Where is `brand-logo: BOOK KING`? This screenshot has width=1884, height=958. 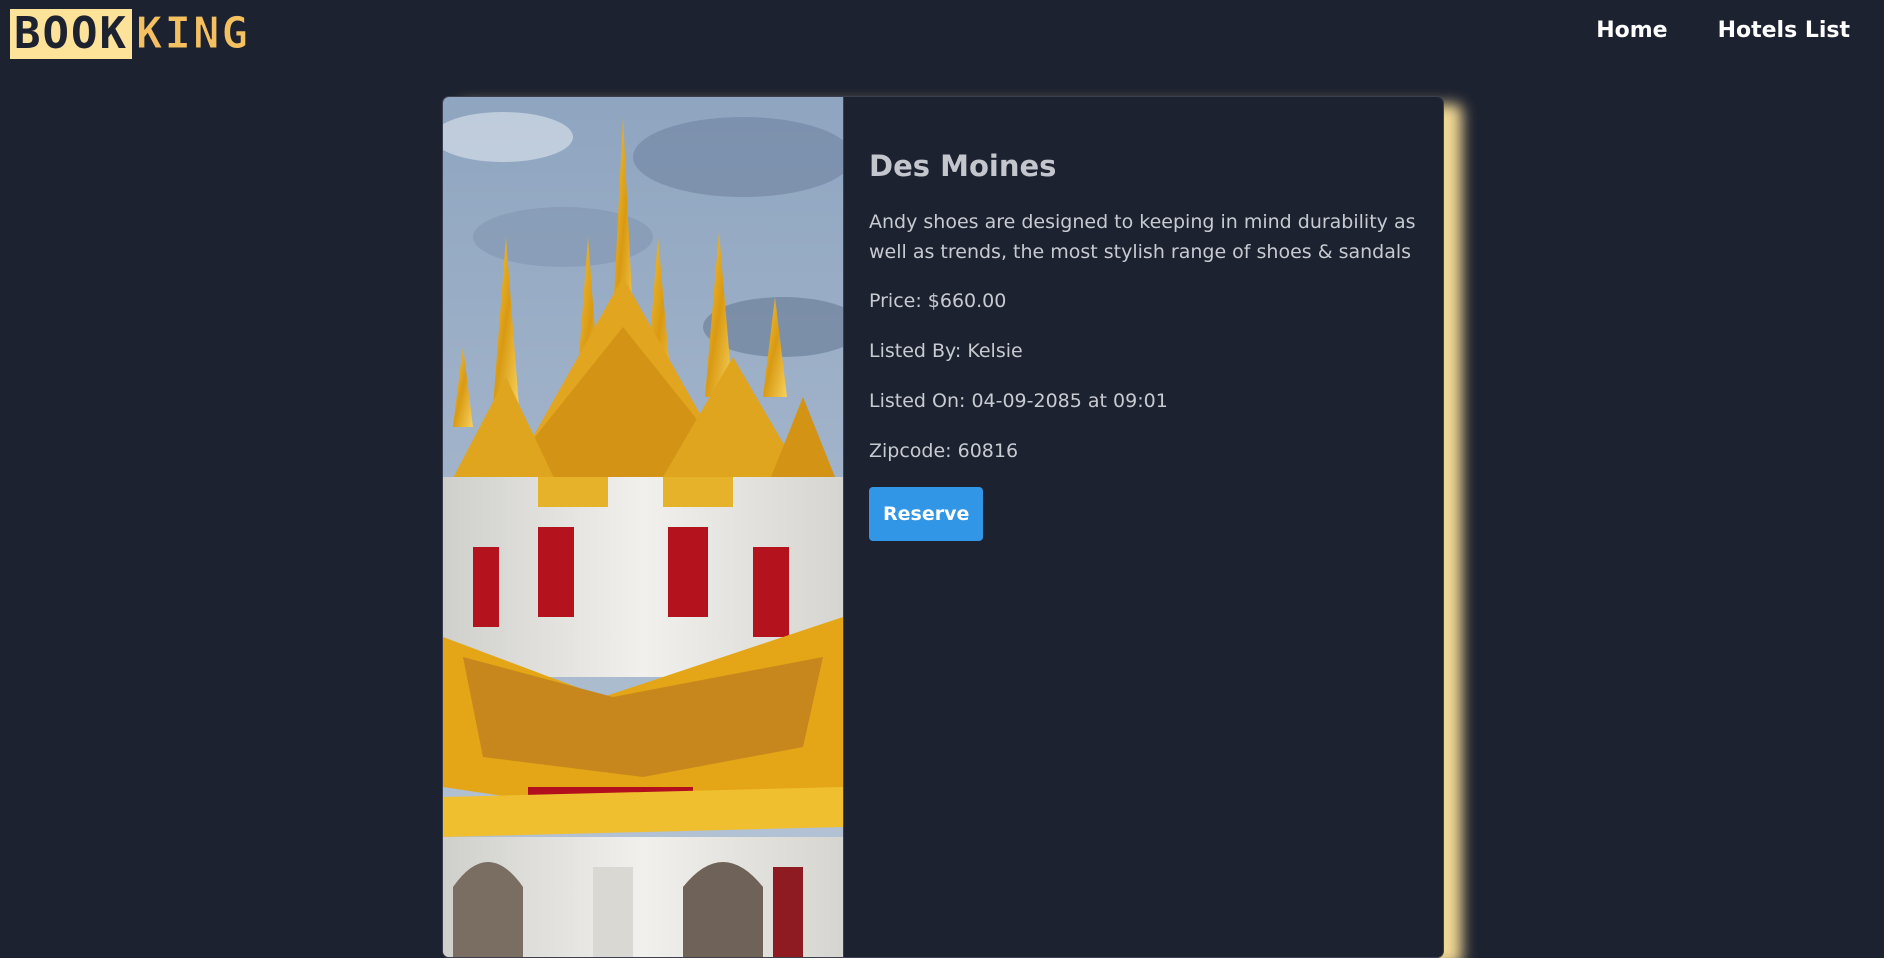 brand-logo: BOOK KING is located at coordinates (132, 34).